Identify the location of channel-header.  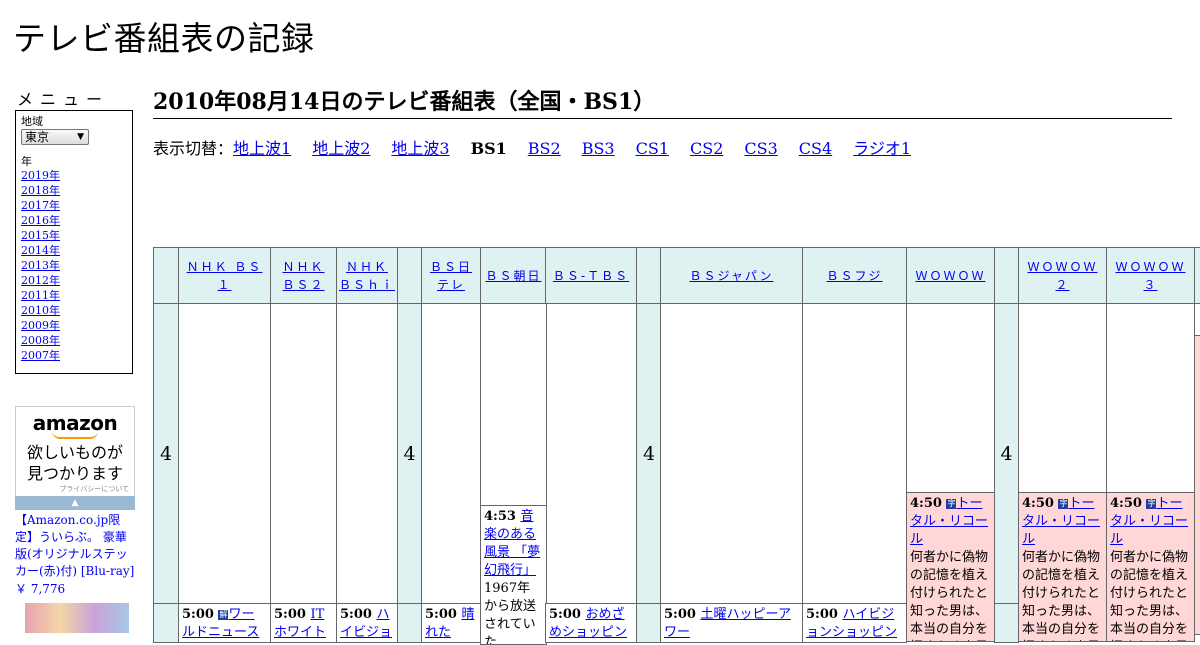
(1197, 275).